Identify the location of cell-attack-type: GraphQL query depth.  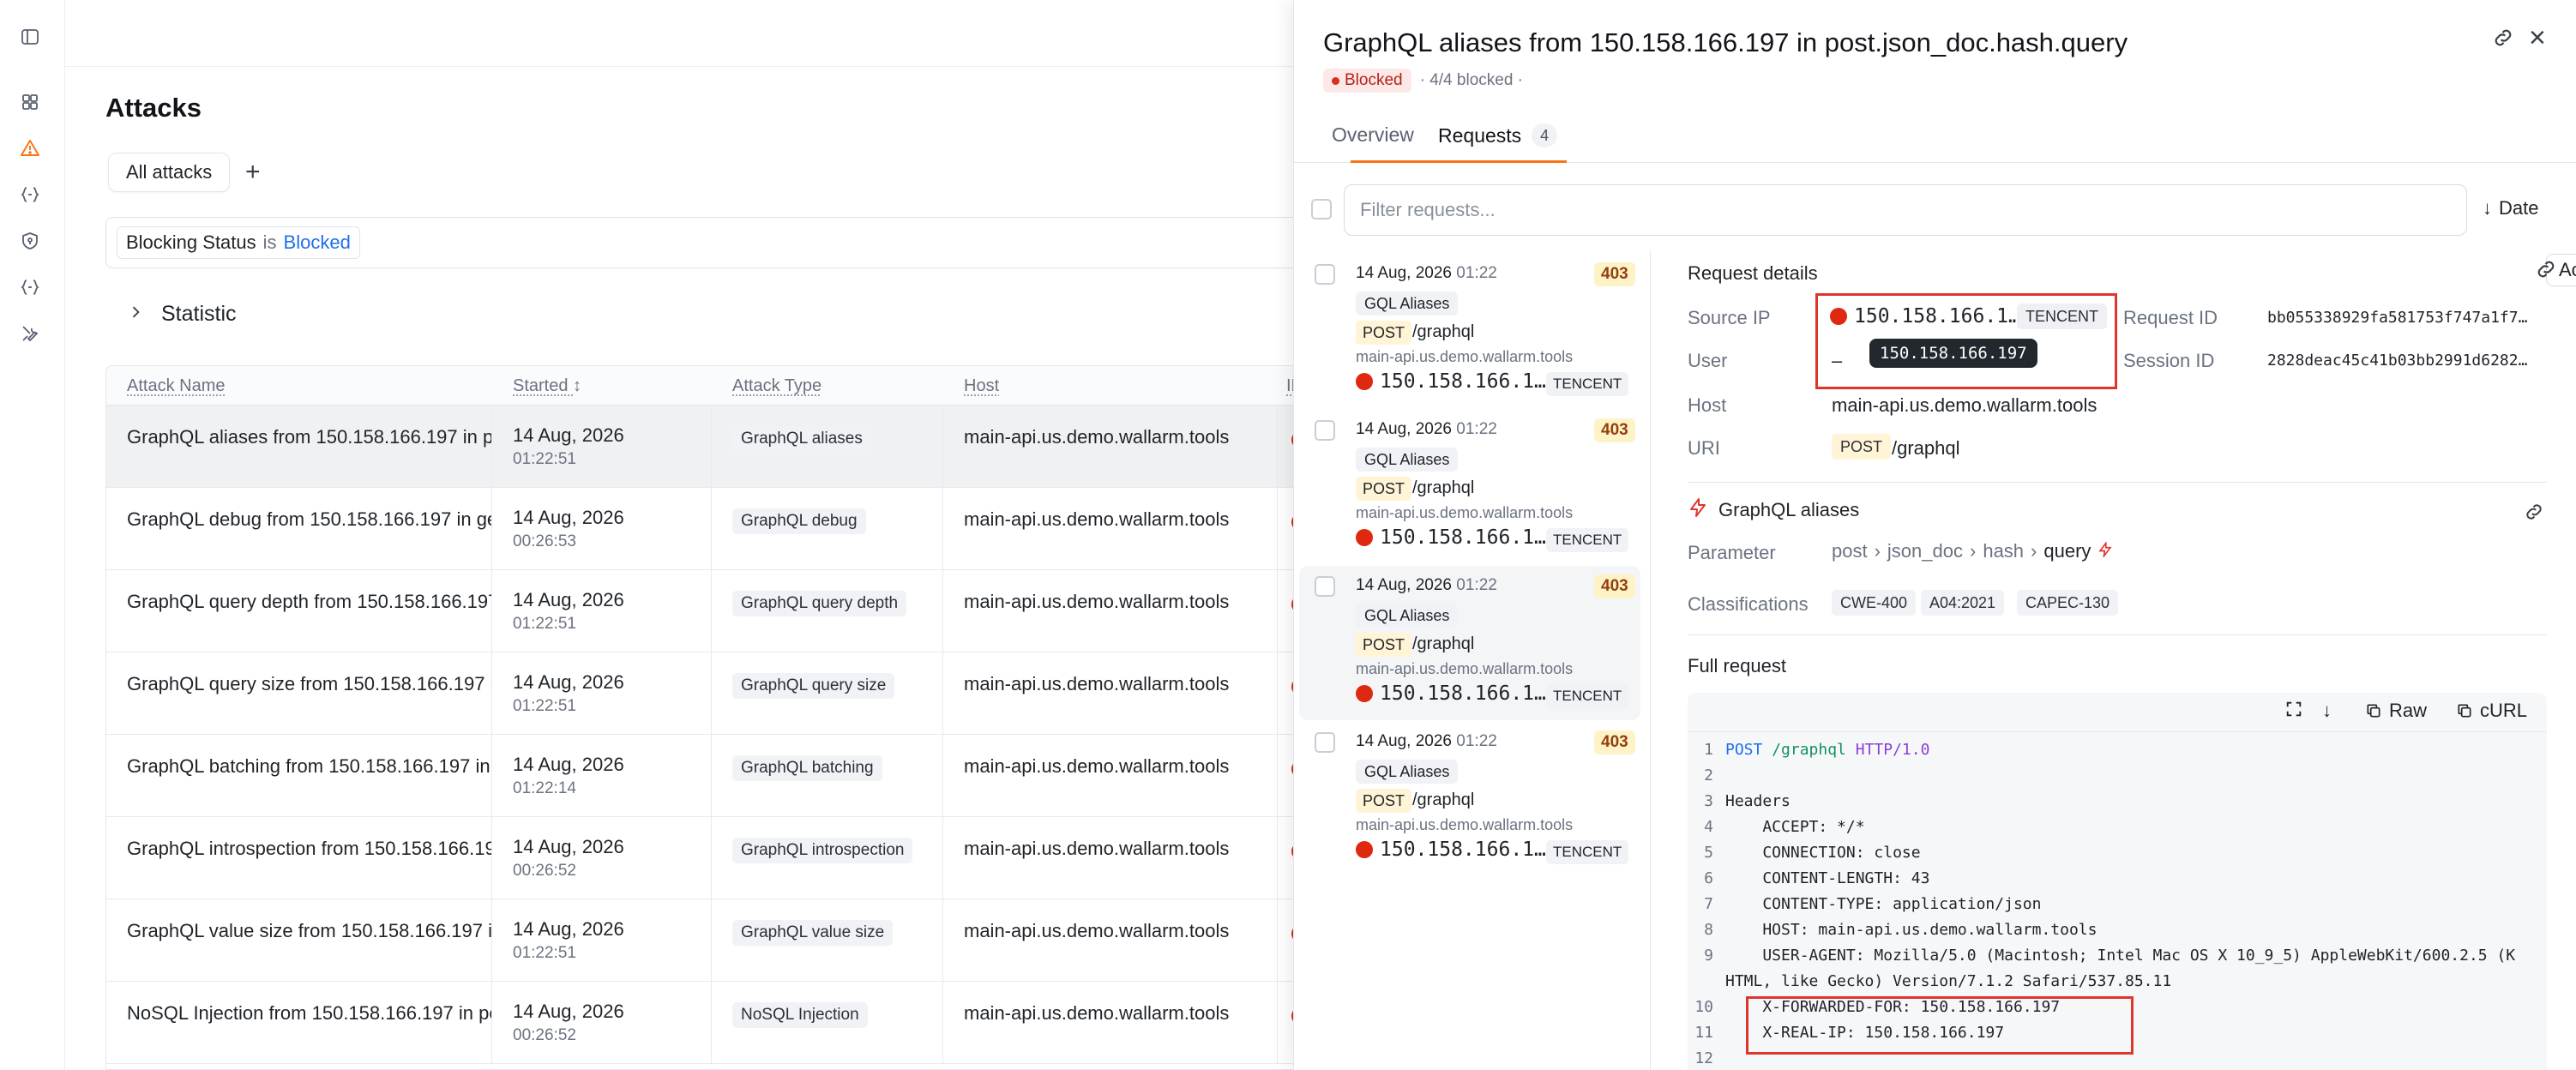
(827, 611).